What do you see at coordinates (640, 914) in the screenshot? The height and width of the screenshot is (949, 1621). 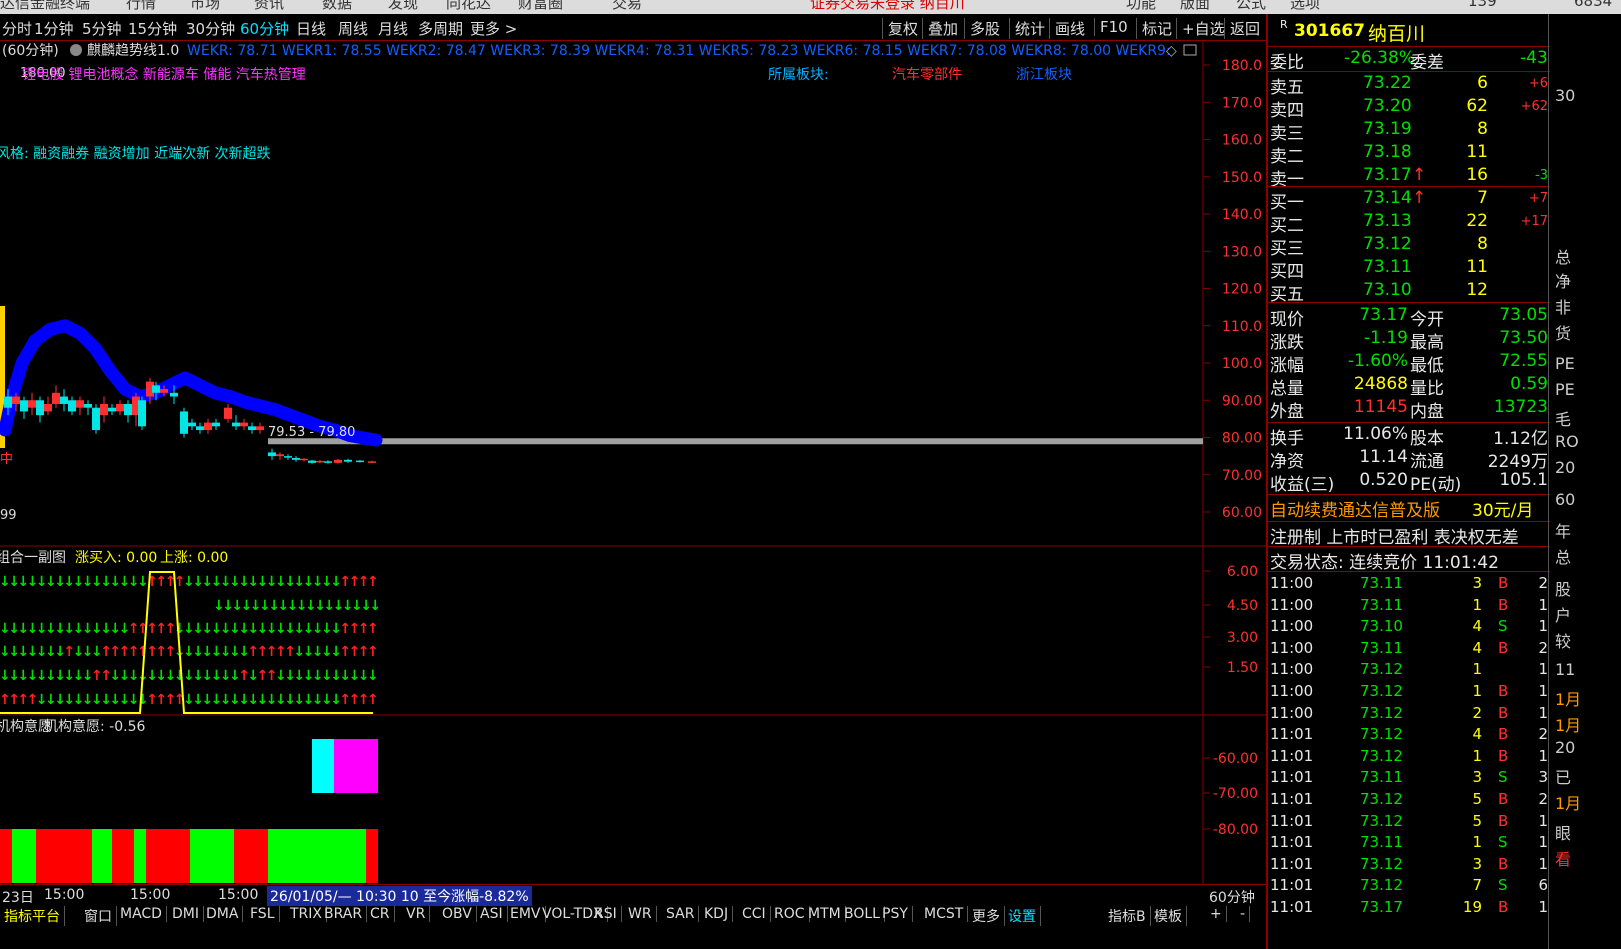 I see `indicator-tab: WR` at bounding box center [640, 914].